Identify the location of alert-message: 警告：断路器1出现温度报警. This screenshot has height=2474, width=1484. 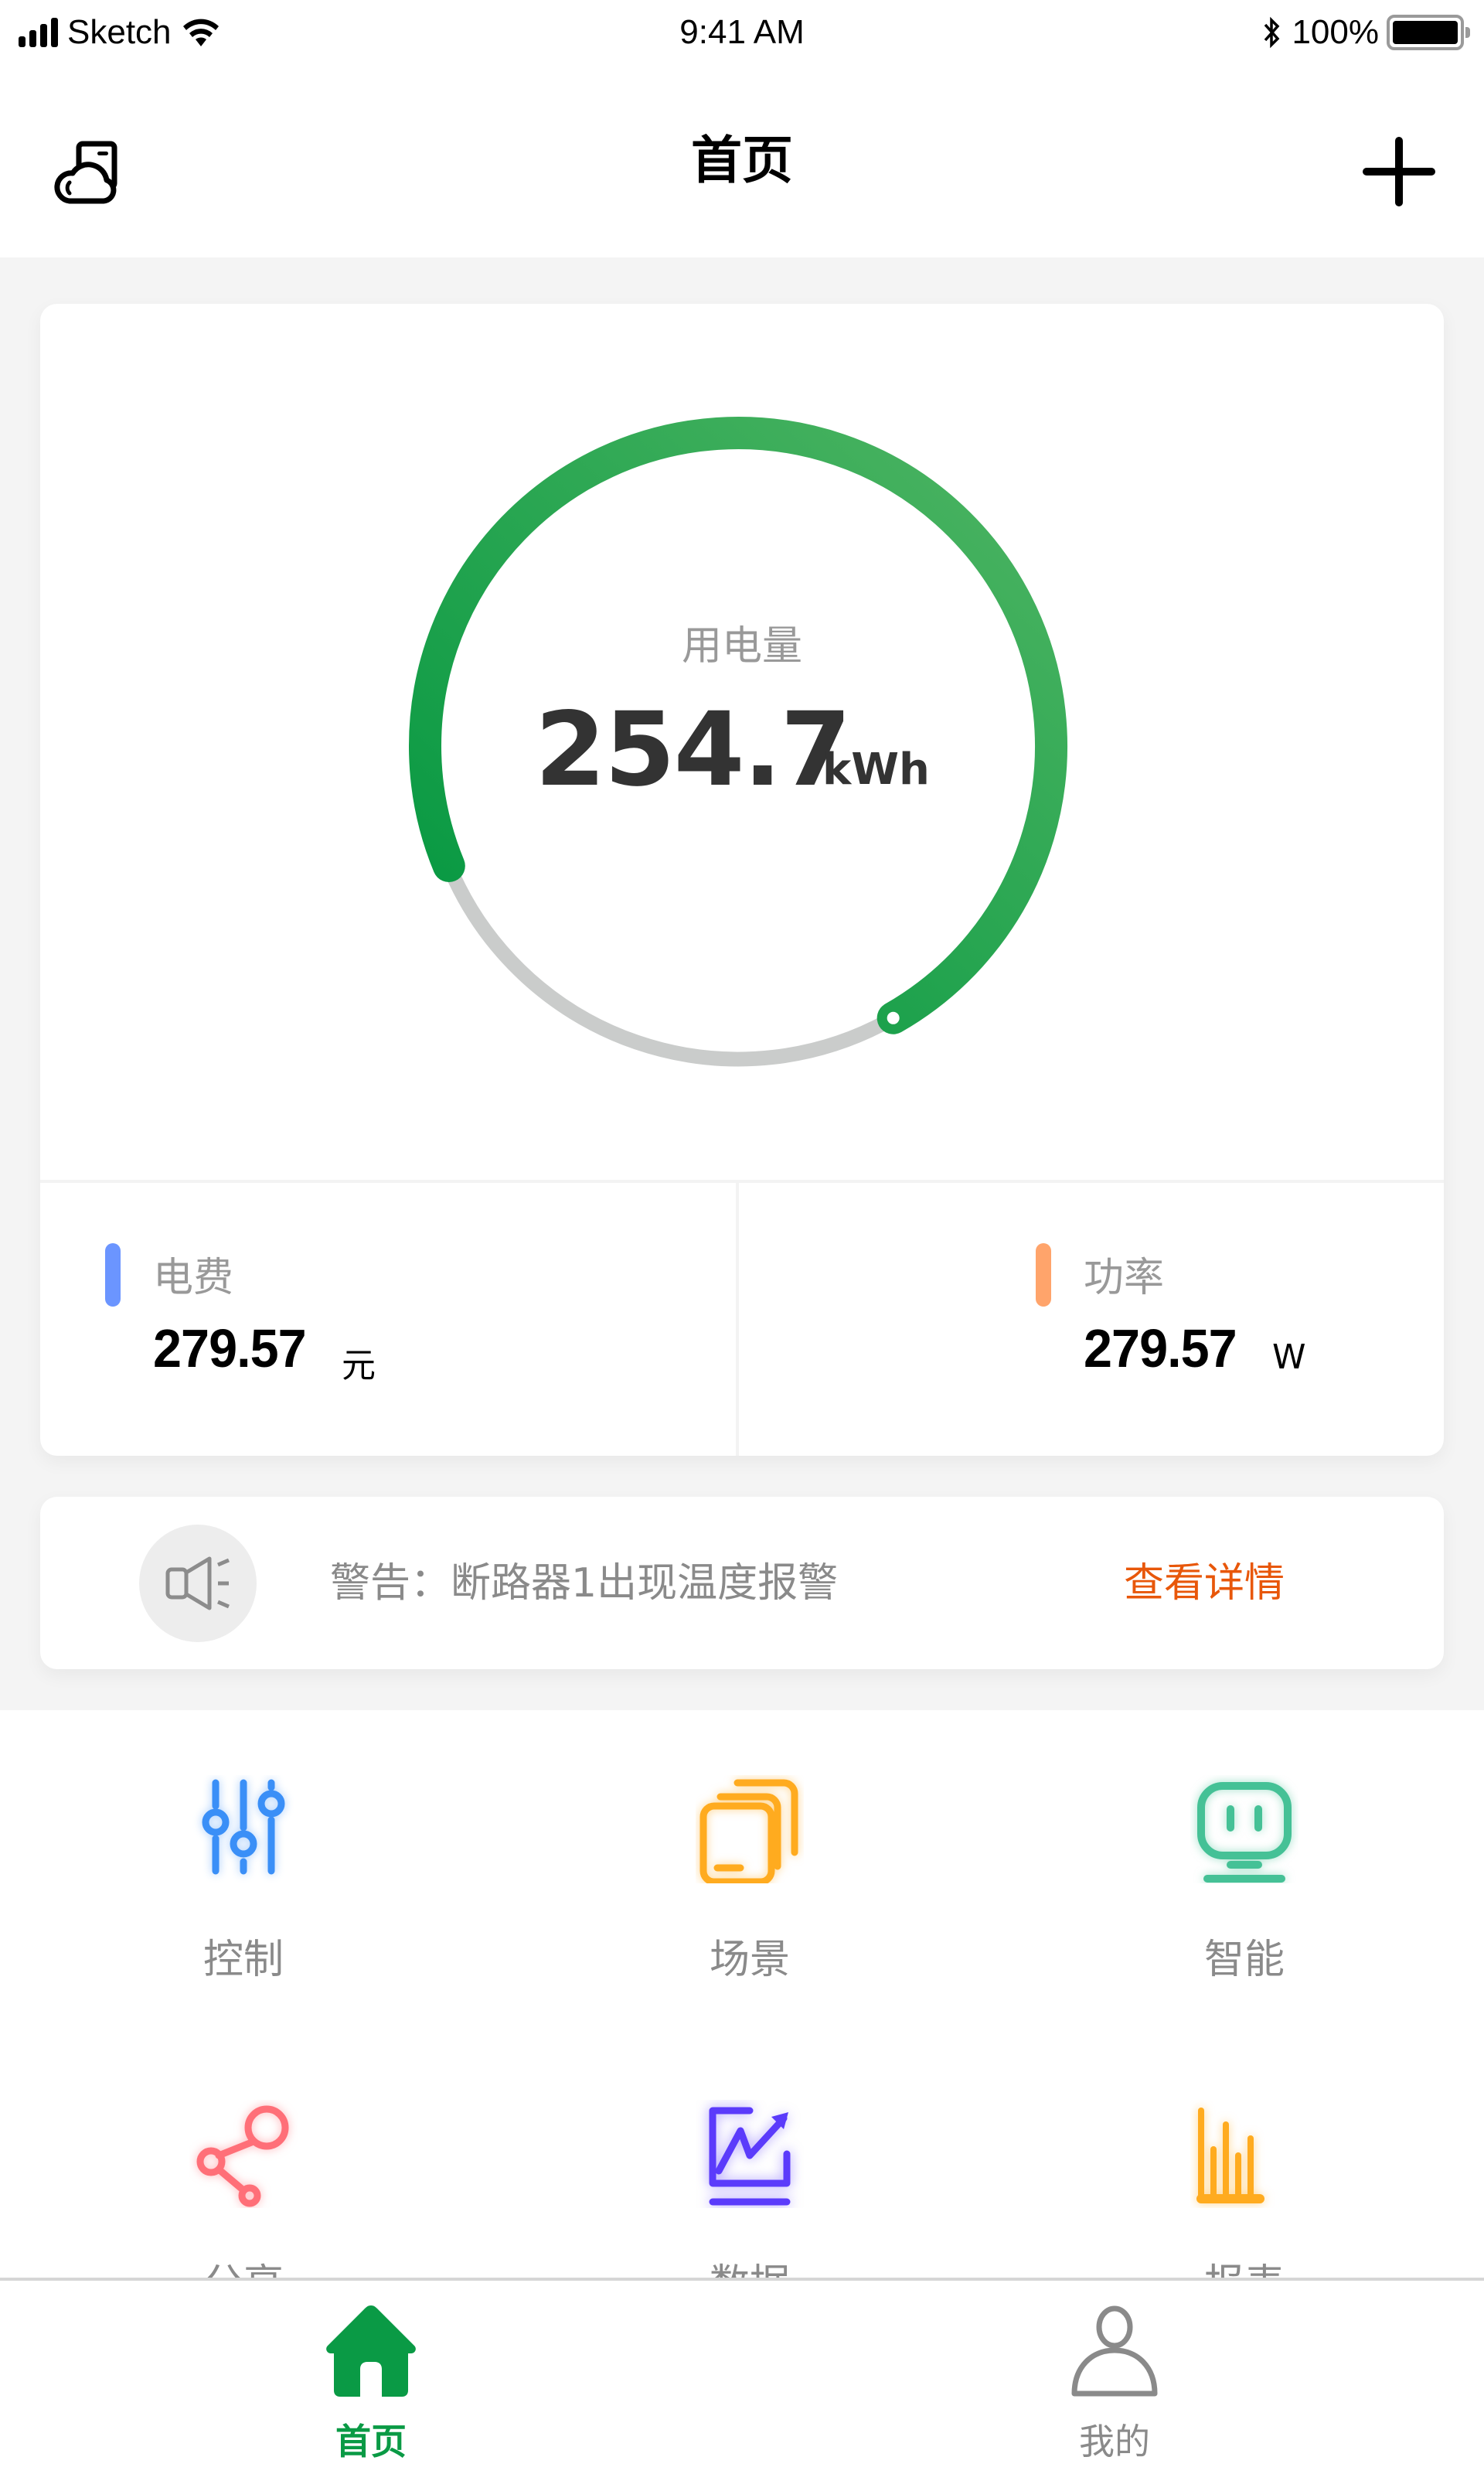
(584, 1583).